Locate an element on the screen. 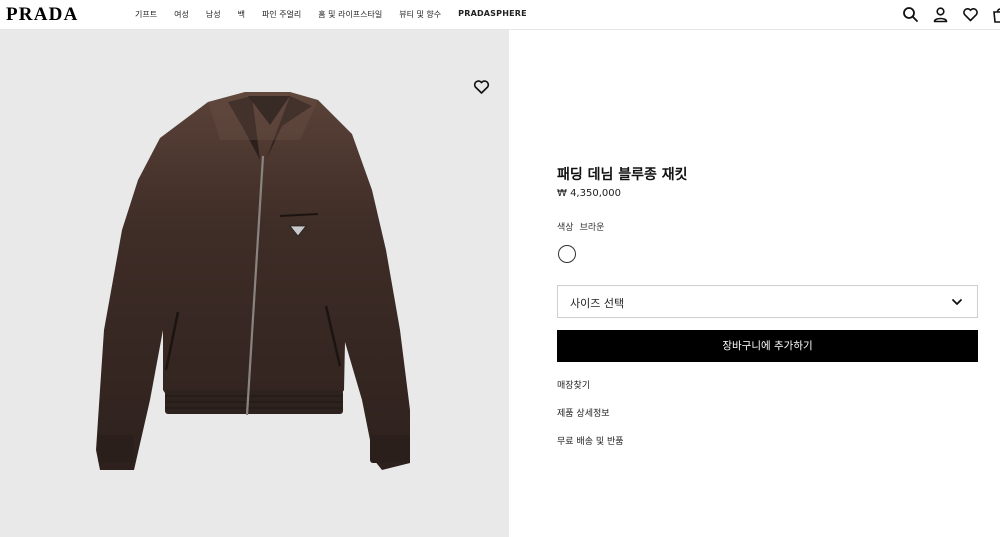 Image resolution: width=1000 pixels, height=537 pixels. prada-logo: PRADA is located at coordinates (42, 15).